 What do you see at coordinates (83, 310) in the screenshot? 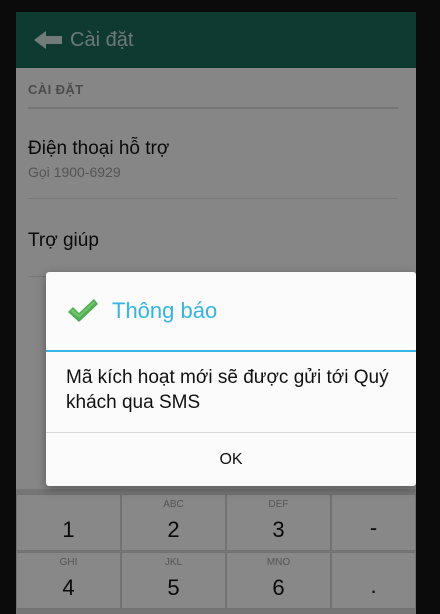
I see `checkmark-icon` at bounding box center [83, 310].